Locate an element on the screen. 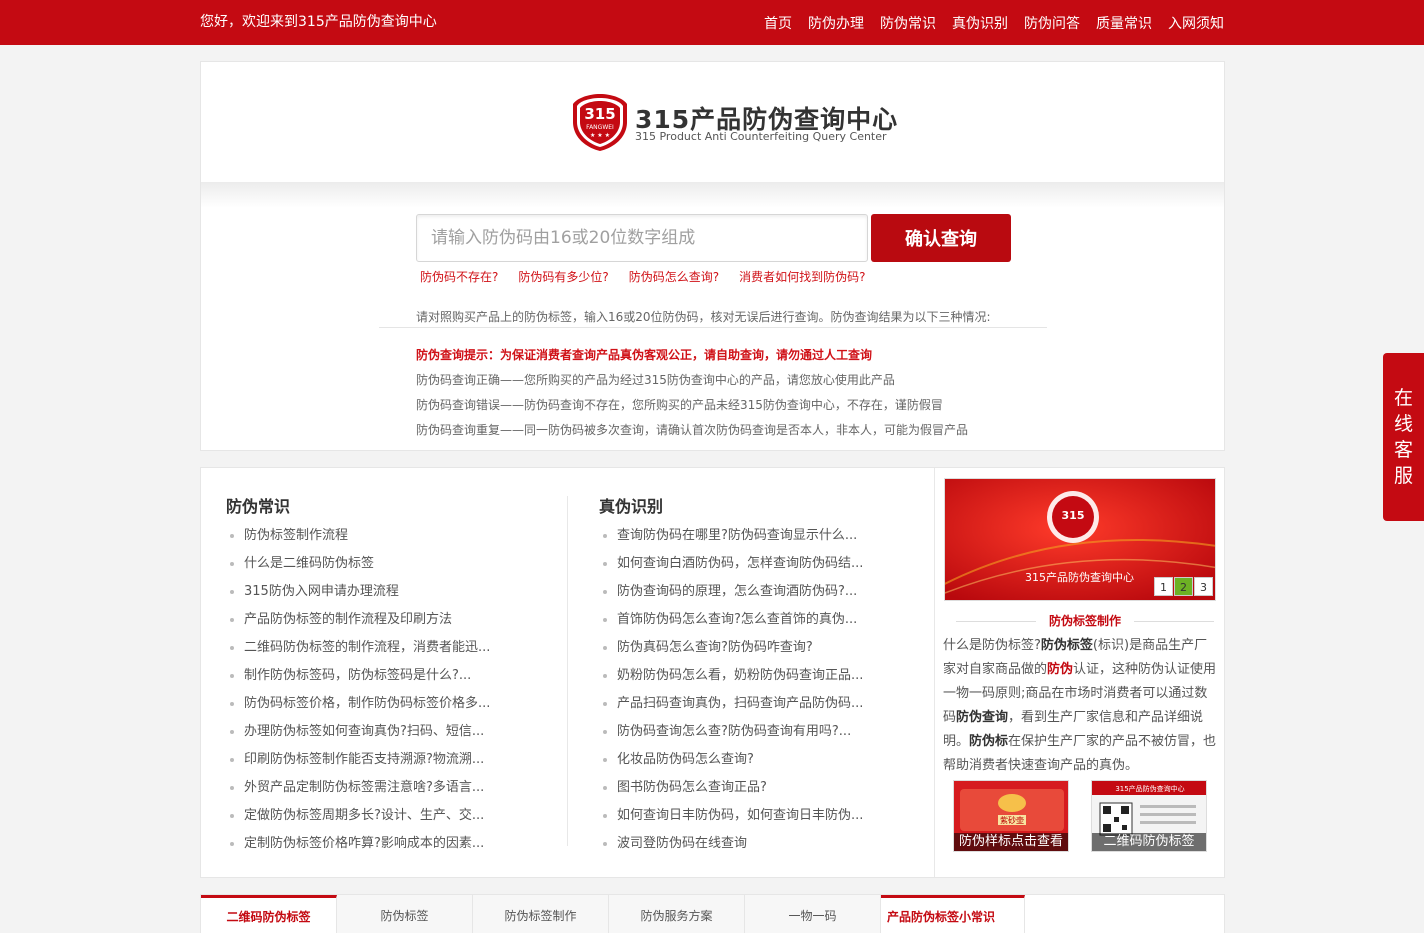 This screenshot has width=1424, height=933. list-item: 防伪真码怎么查询?防伪码咋查询? is located at coordinates (731, 652).